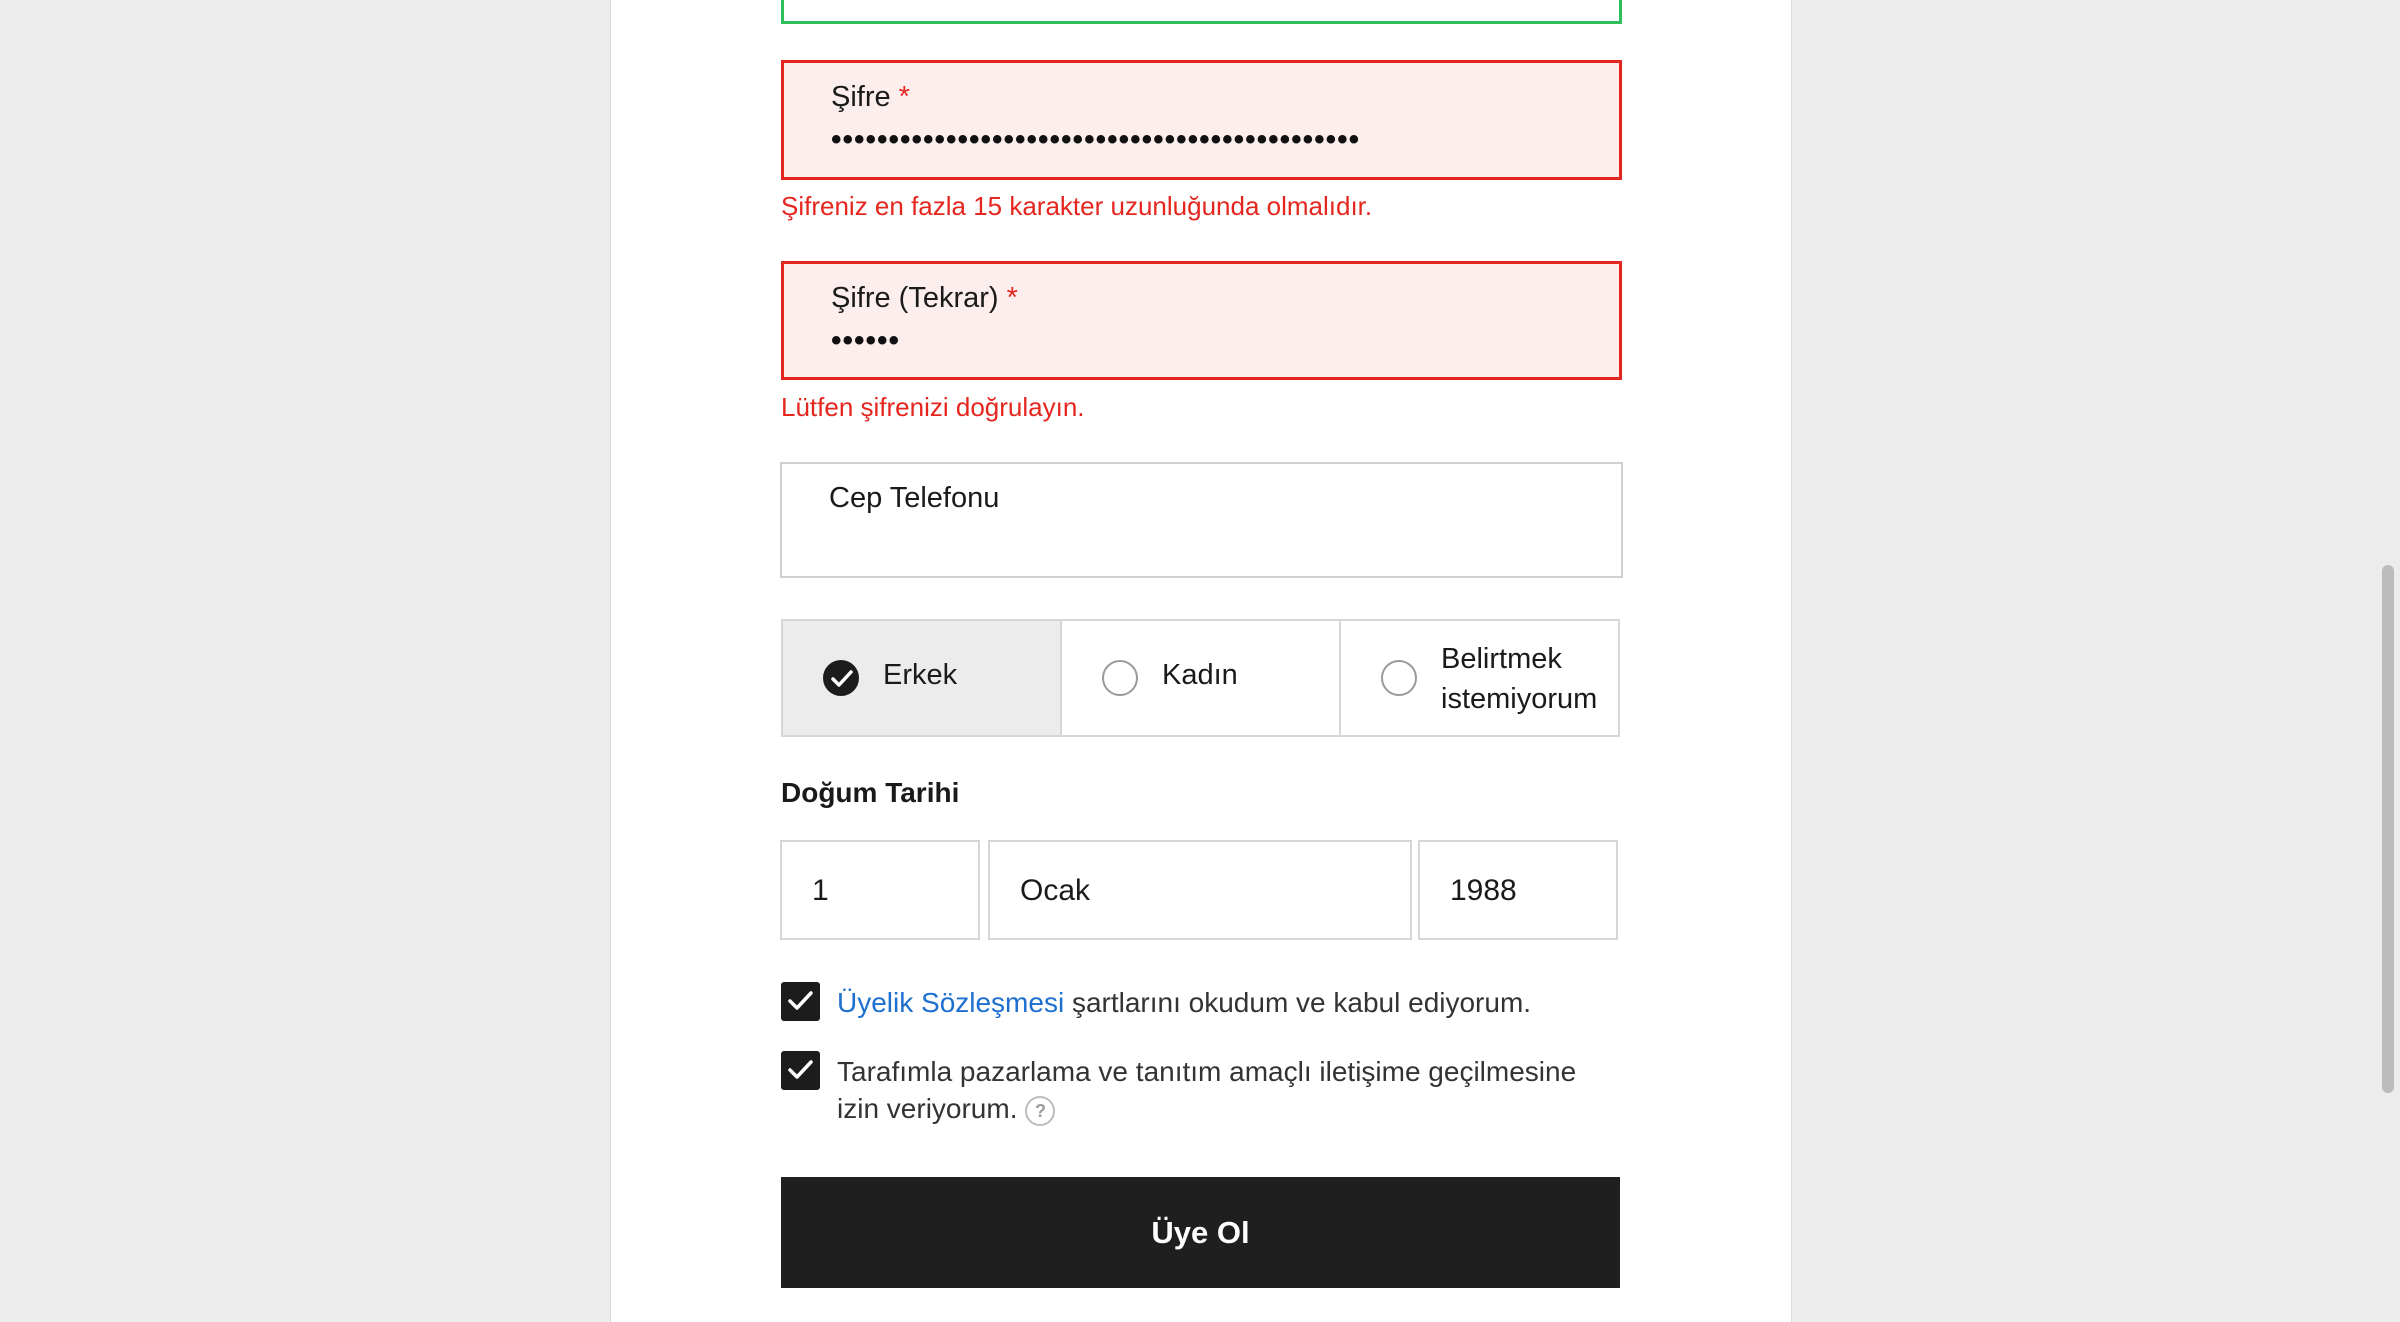  Describe the element at coordinates (880, 890) in the screenshot. I see `birth-day-select: 1` at that location.